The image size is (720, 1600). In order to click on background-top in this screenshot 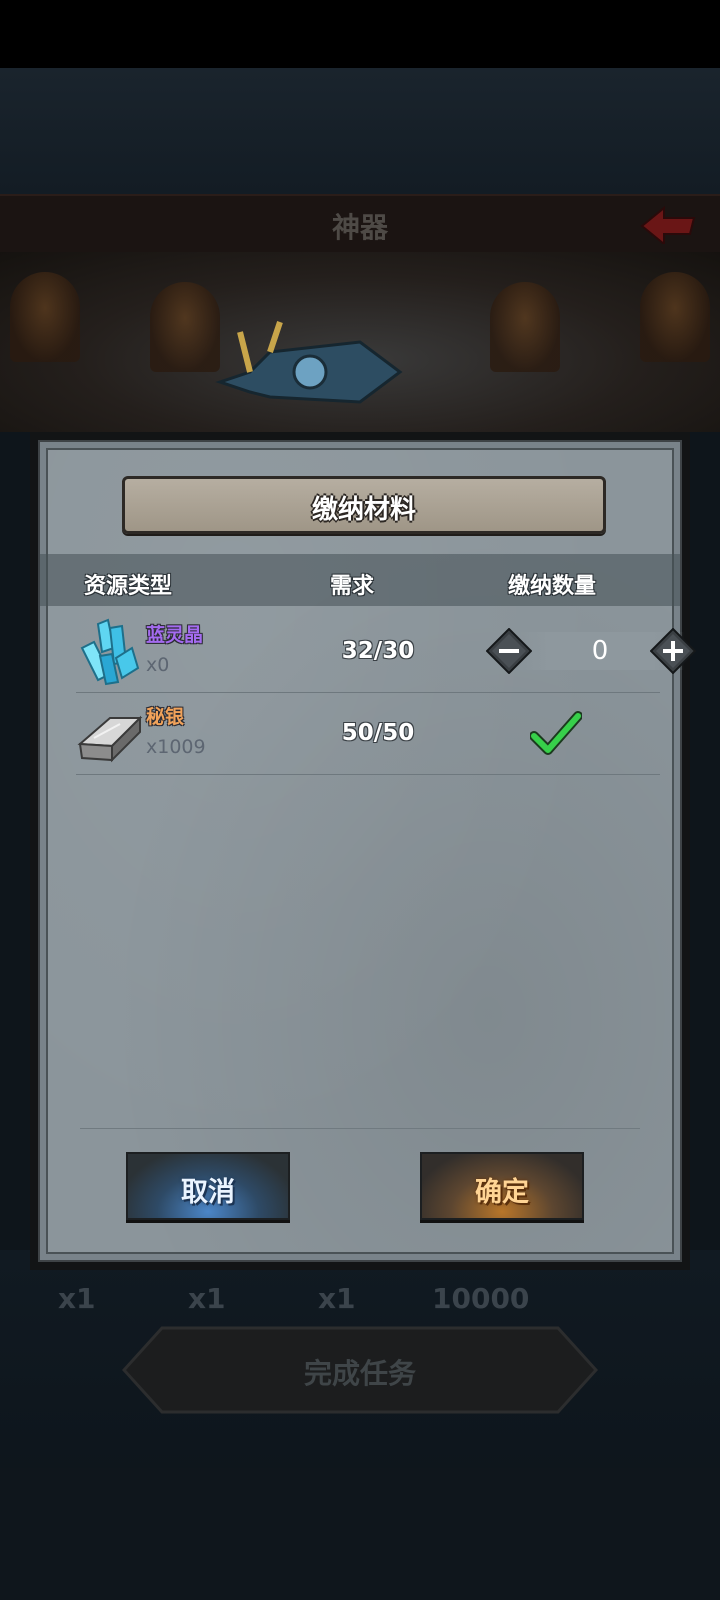, I will do `click(360, 131)`.